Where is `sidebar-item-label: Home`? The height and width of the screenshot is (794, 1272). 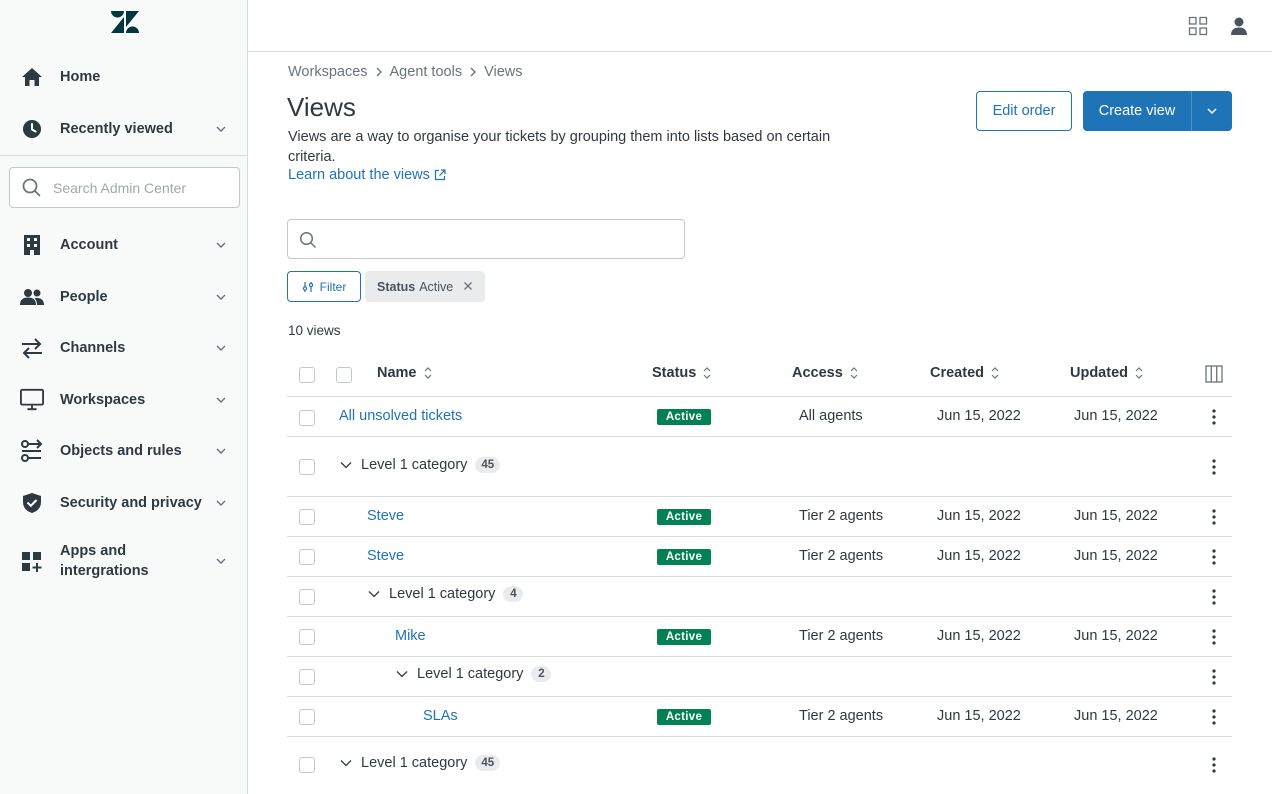 sidebar-item-label: Home is located at coordinates (80, 77).